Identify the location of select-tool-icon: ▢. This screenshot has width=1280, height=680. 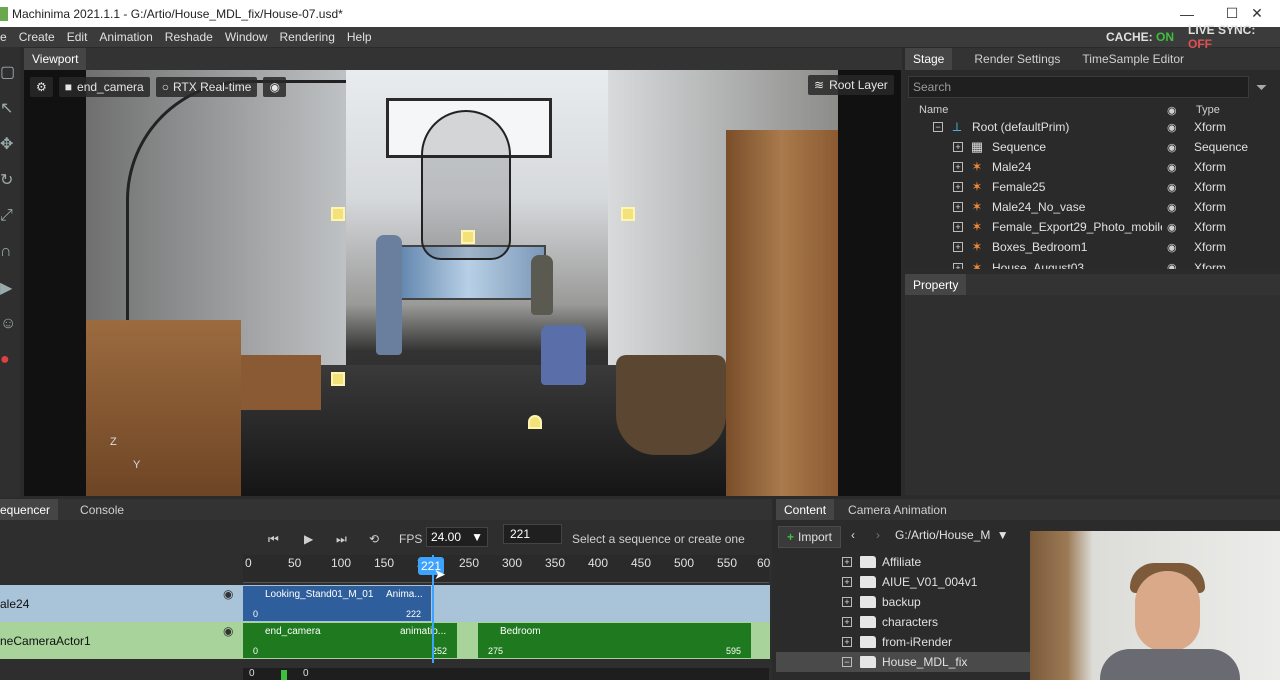
(8, 72).